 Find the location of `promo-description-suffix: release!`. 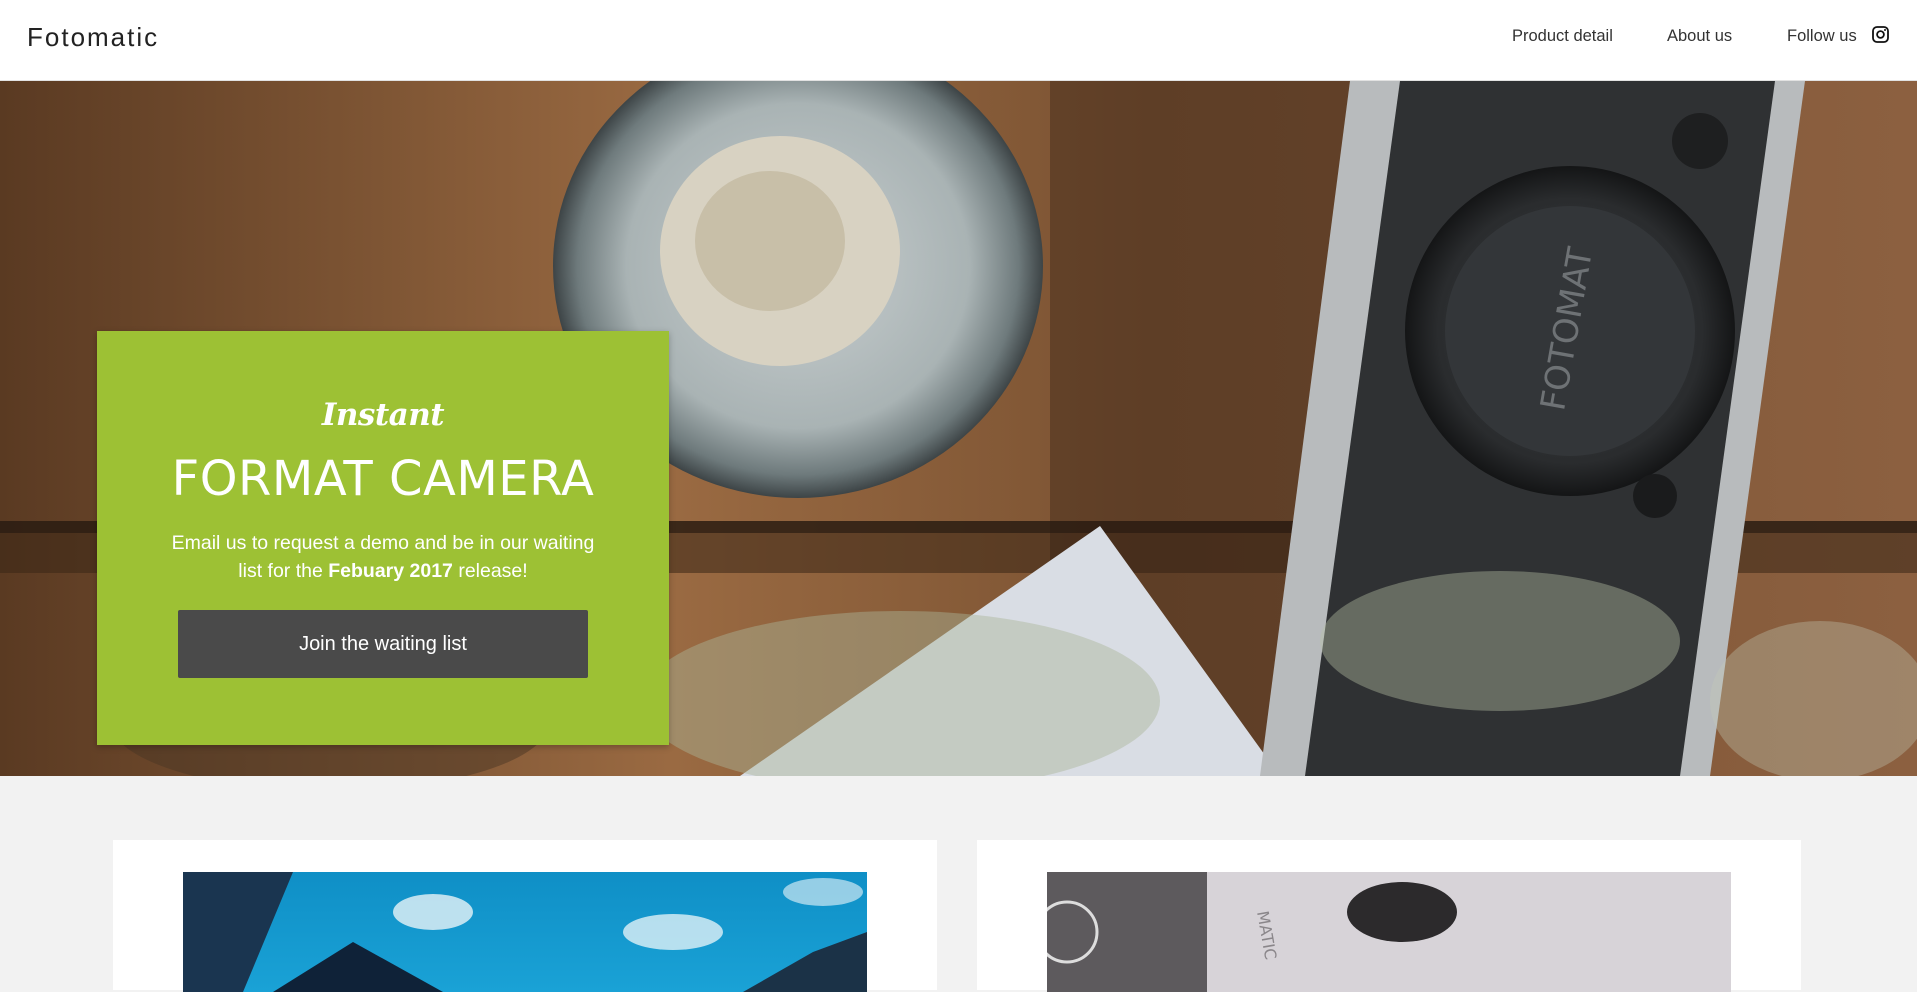

promo-description-suffix: release! is located at coordinates (490, 571).